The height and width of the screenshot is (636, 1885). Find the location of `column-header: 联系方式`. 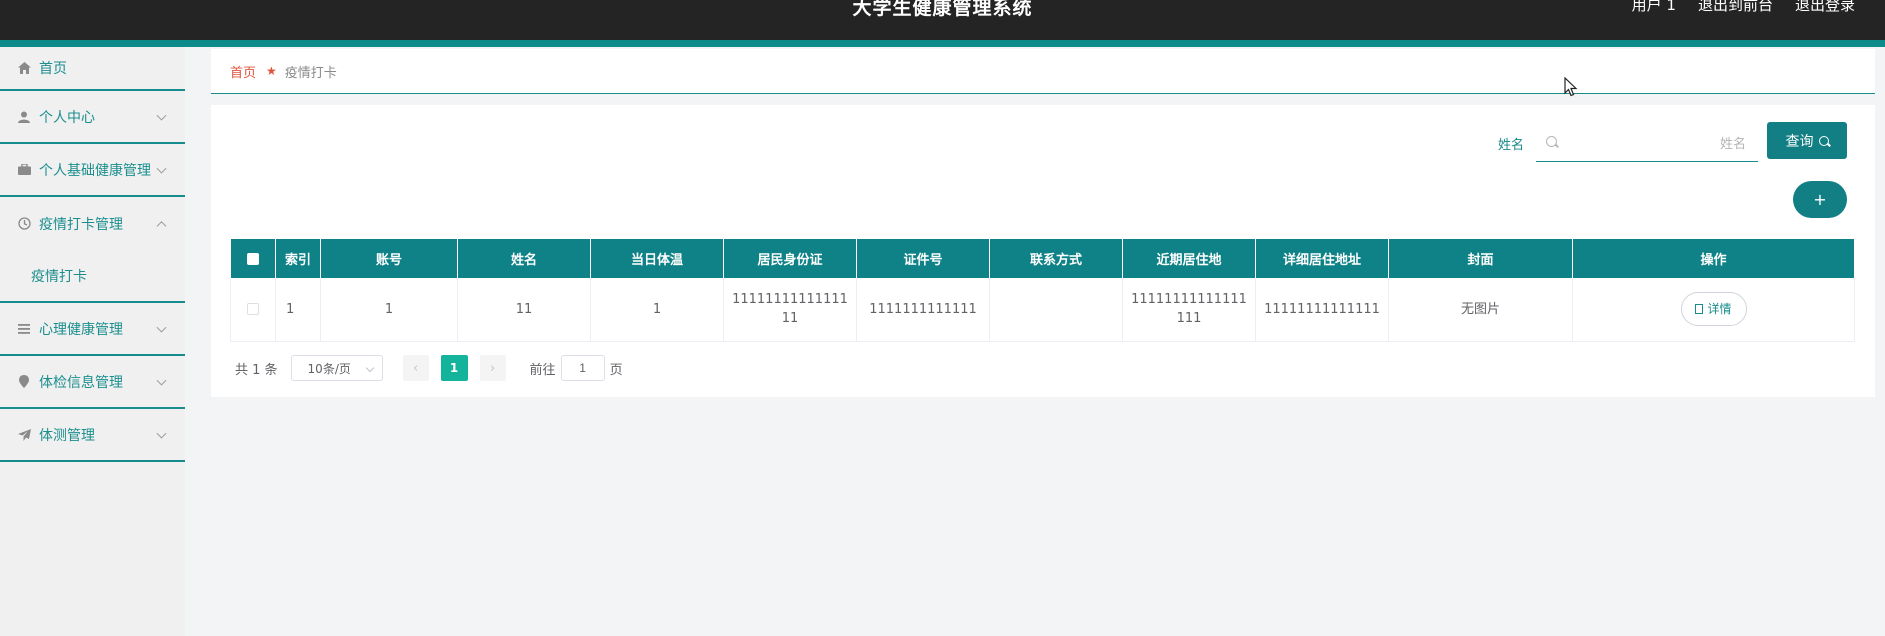

column-header: 联系方式 is located at coordinates (1056, 258).